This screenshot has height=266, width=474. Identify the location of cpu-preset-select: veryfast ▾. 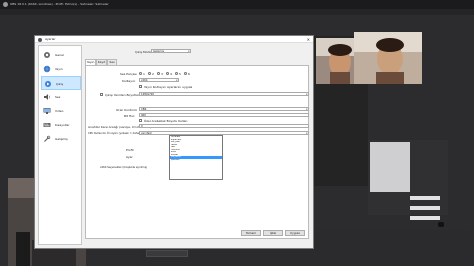
(224, 133).